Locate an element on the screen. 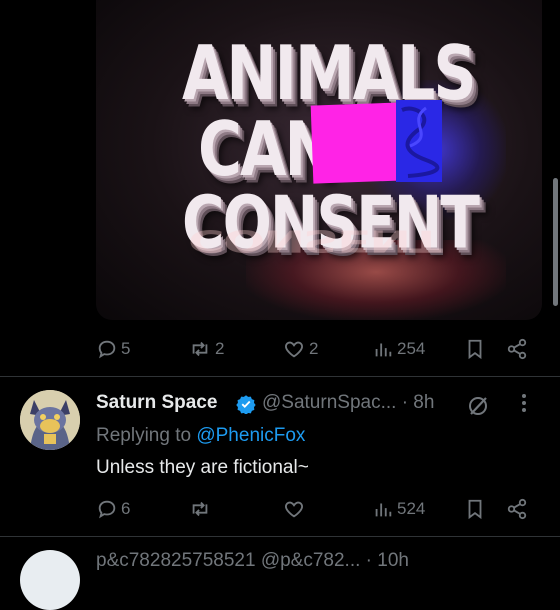  reply-button: 5 is located at coordinates (113, 349).